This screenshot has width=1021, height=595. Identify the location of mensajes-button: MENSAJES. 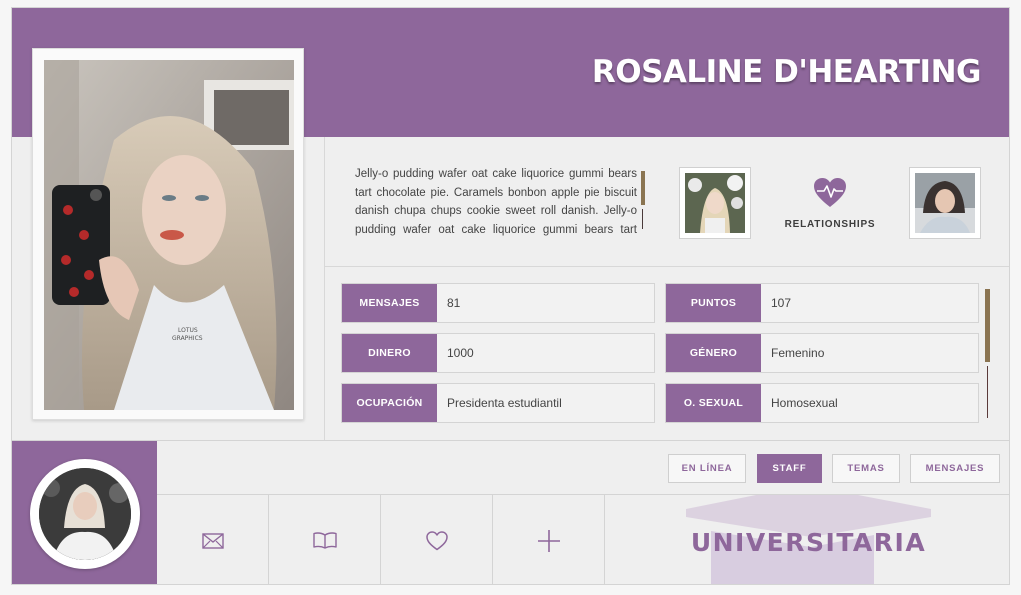
(955, 468).